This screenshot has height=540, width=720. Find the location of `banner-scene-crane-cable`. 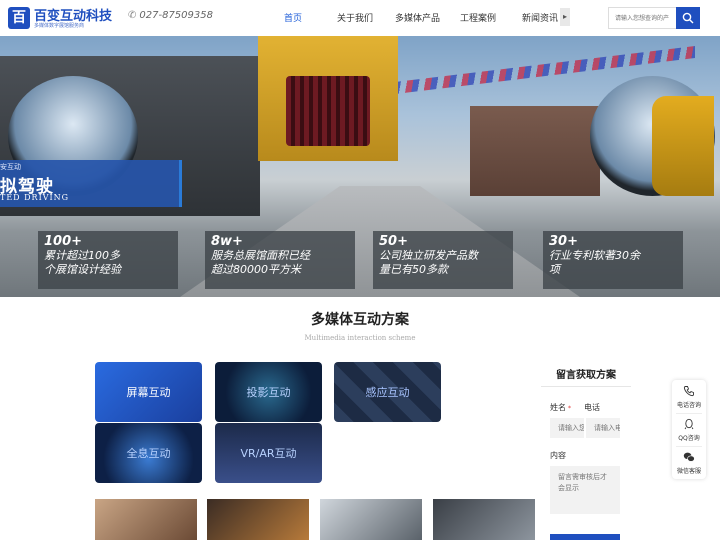

banner-scene-crane-cable is located at coordinates (328, 111).